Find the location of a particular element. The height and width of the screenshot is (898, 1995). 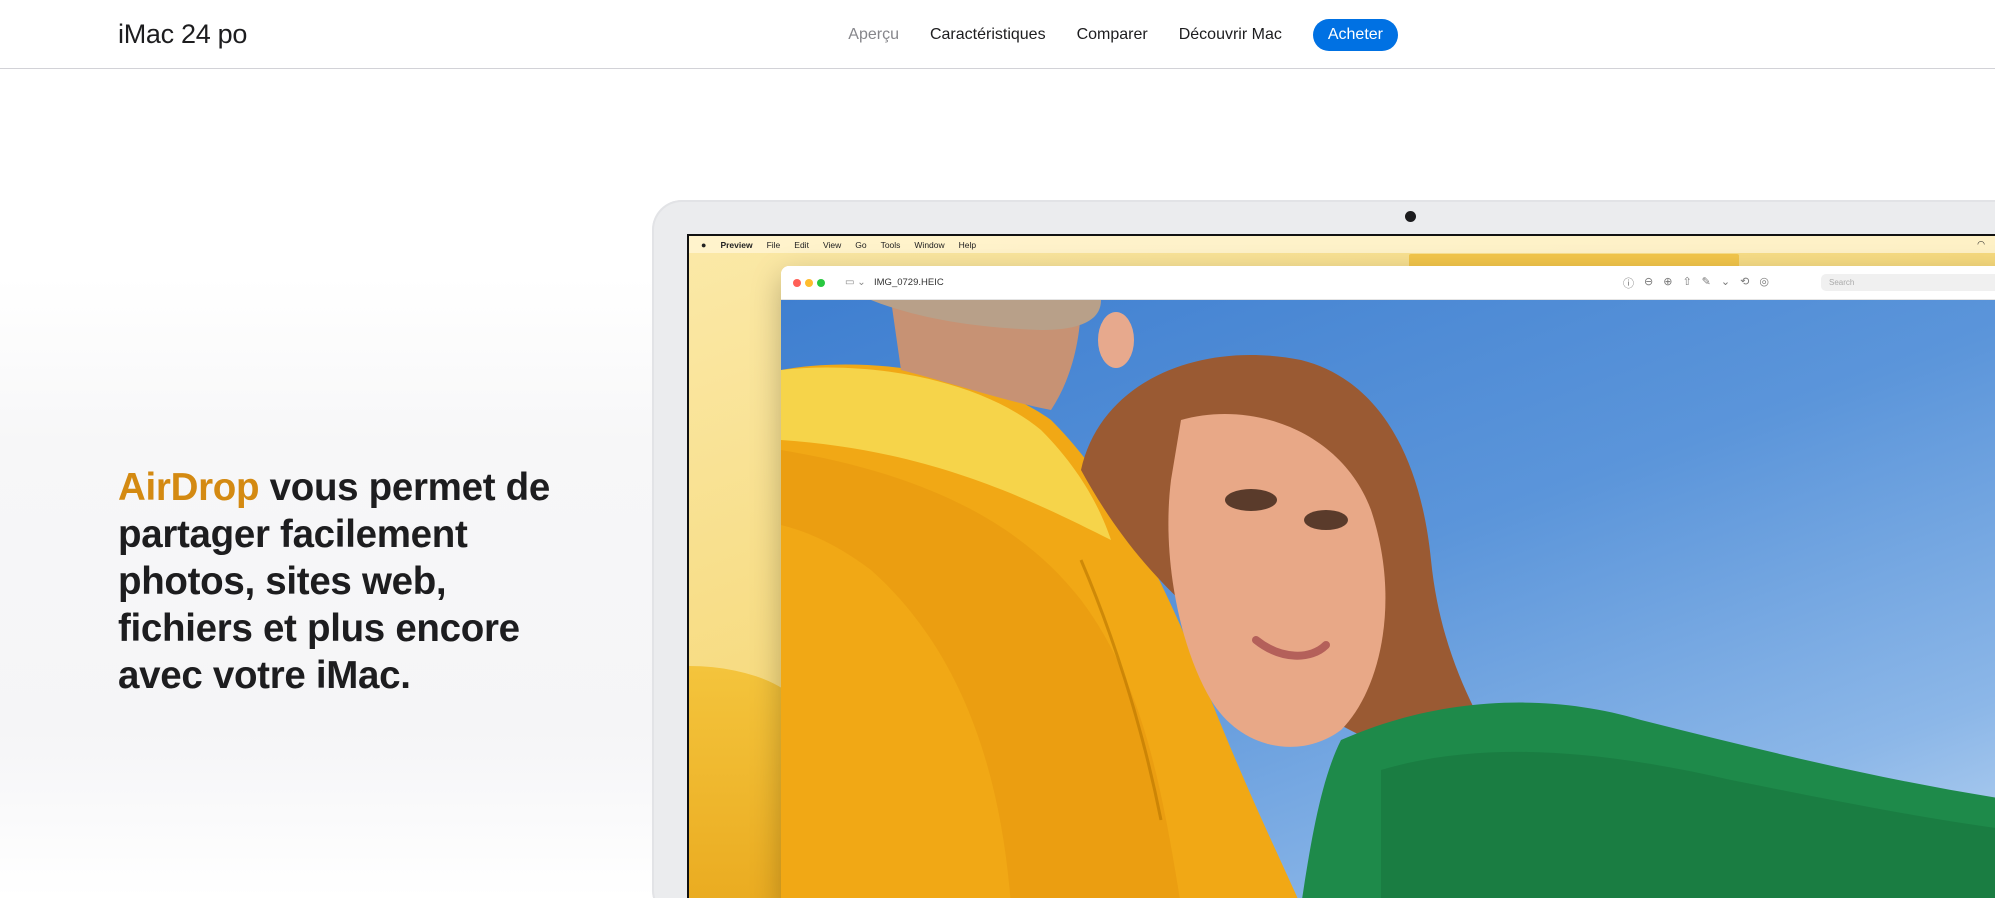

menubar-item-tools: Tools is located at coordinates (890, 244).